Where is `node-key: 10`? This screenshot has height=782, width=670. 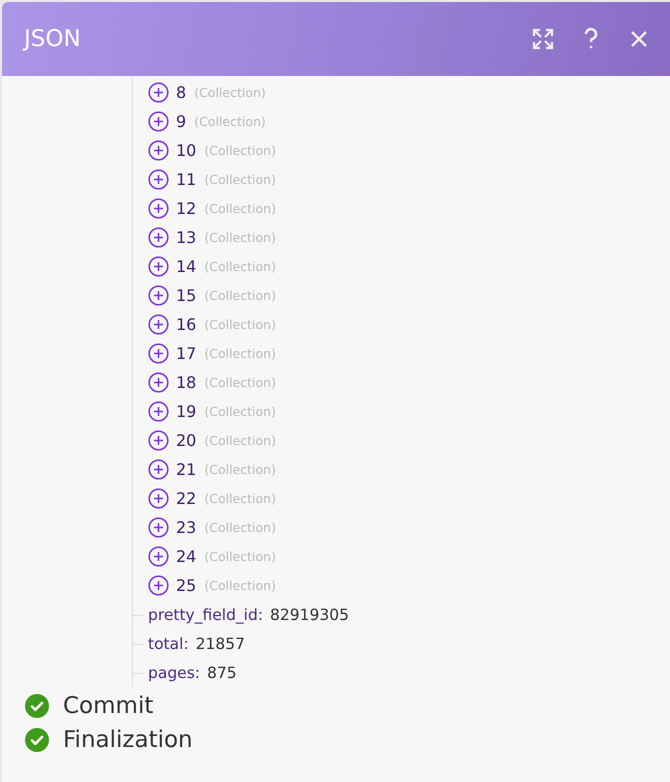
node-key: 10 is located at coordinates (186, 150).